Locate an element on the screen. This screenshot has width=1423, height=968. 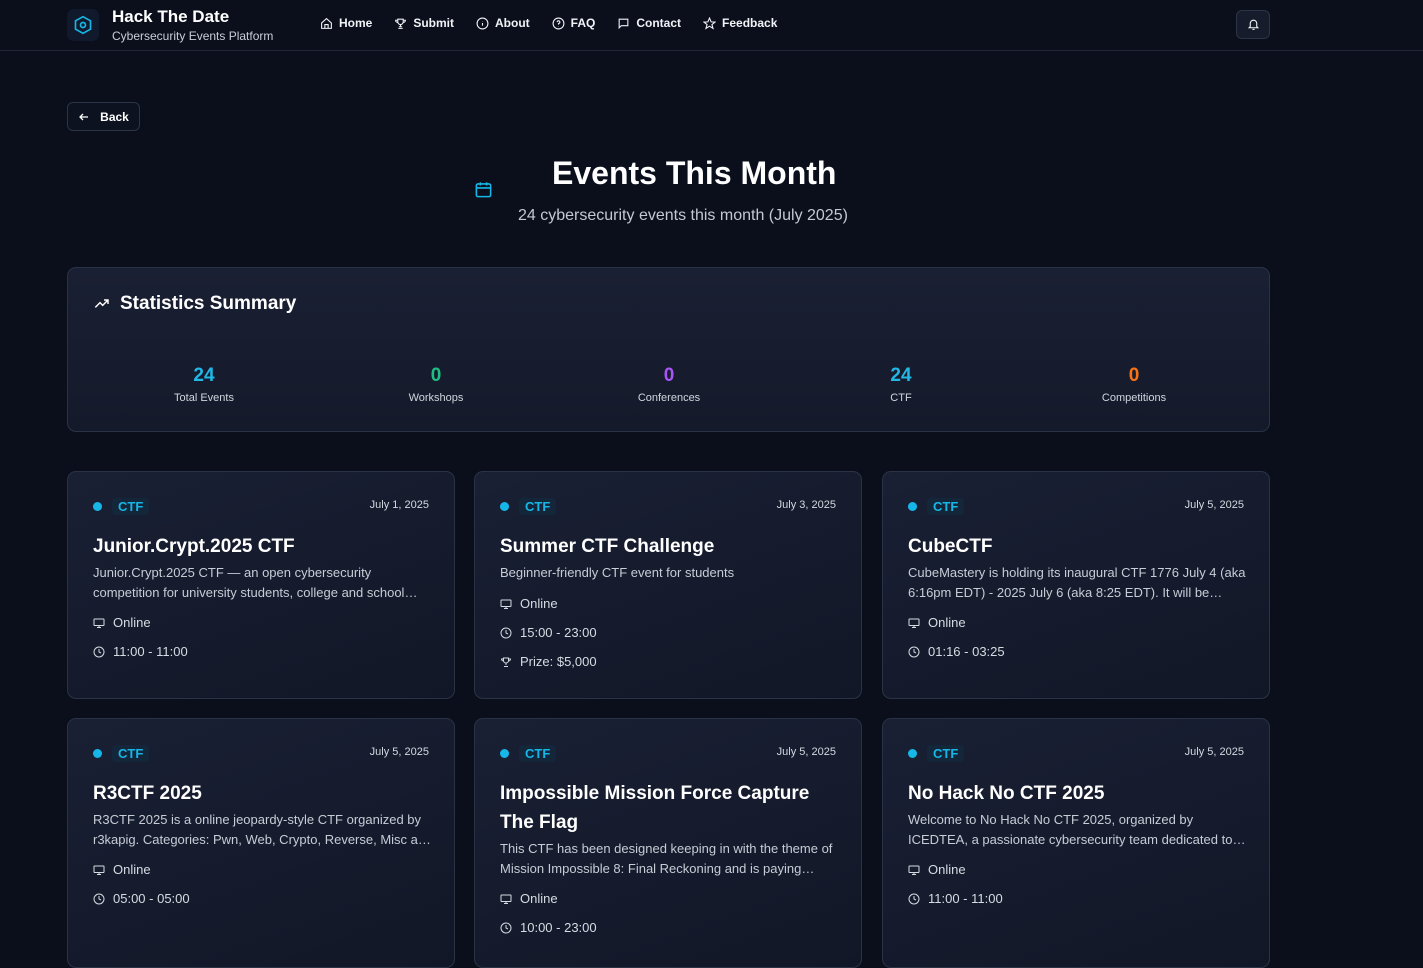
event-time: 05:00 - 05:00 is located at coordinates (141, 898).